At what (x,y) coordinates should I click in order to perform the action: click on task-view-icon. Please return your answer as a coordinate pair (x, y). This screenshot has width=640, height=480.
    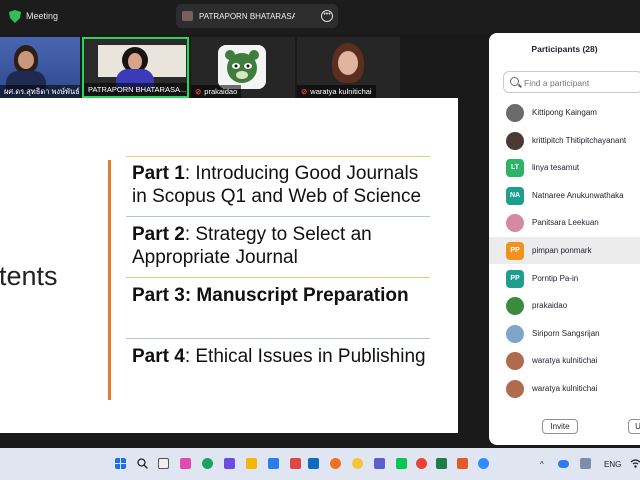
    Looking at the image, I should click on (163, 463).